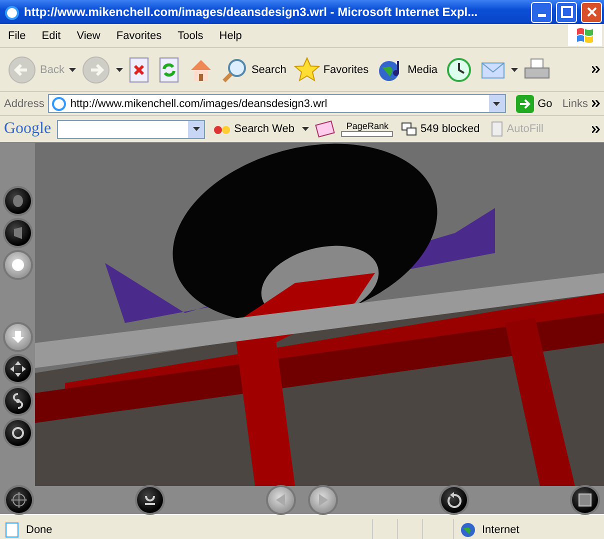 The height and width of the screenshot is (539, 604). I want to click on restore-control-button, so click(454, 500).